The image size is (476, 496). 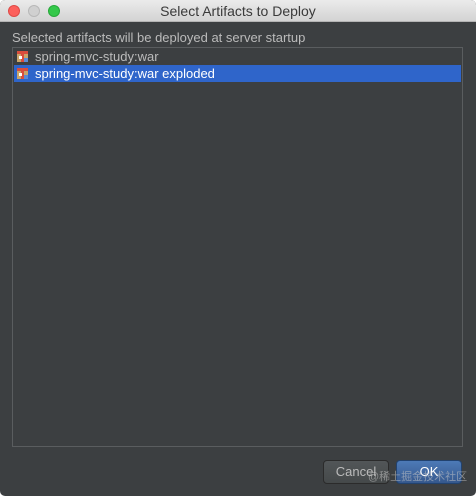 What do you see at coordinates (97, 56) in the screenshot?
I see `artifact-label: spring-mvc-study:war` at bounding box center [97, 56].